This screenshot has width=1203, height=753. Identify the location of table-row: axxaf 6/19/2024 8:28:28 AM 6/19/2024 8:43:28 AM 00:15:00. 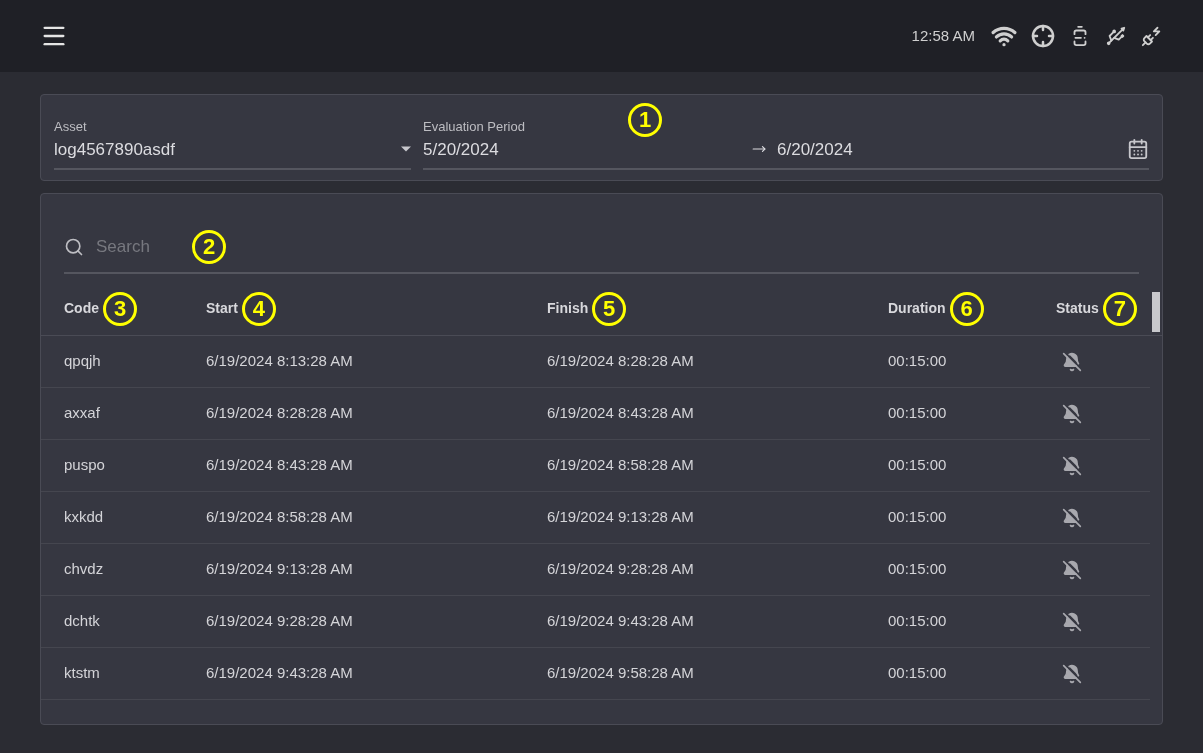
(595, 414).